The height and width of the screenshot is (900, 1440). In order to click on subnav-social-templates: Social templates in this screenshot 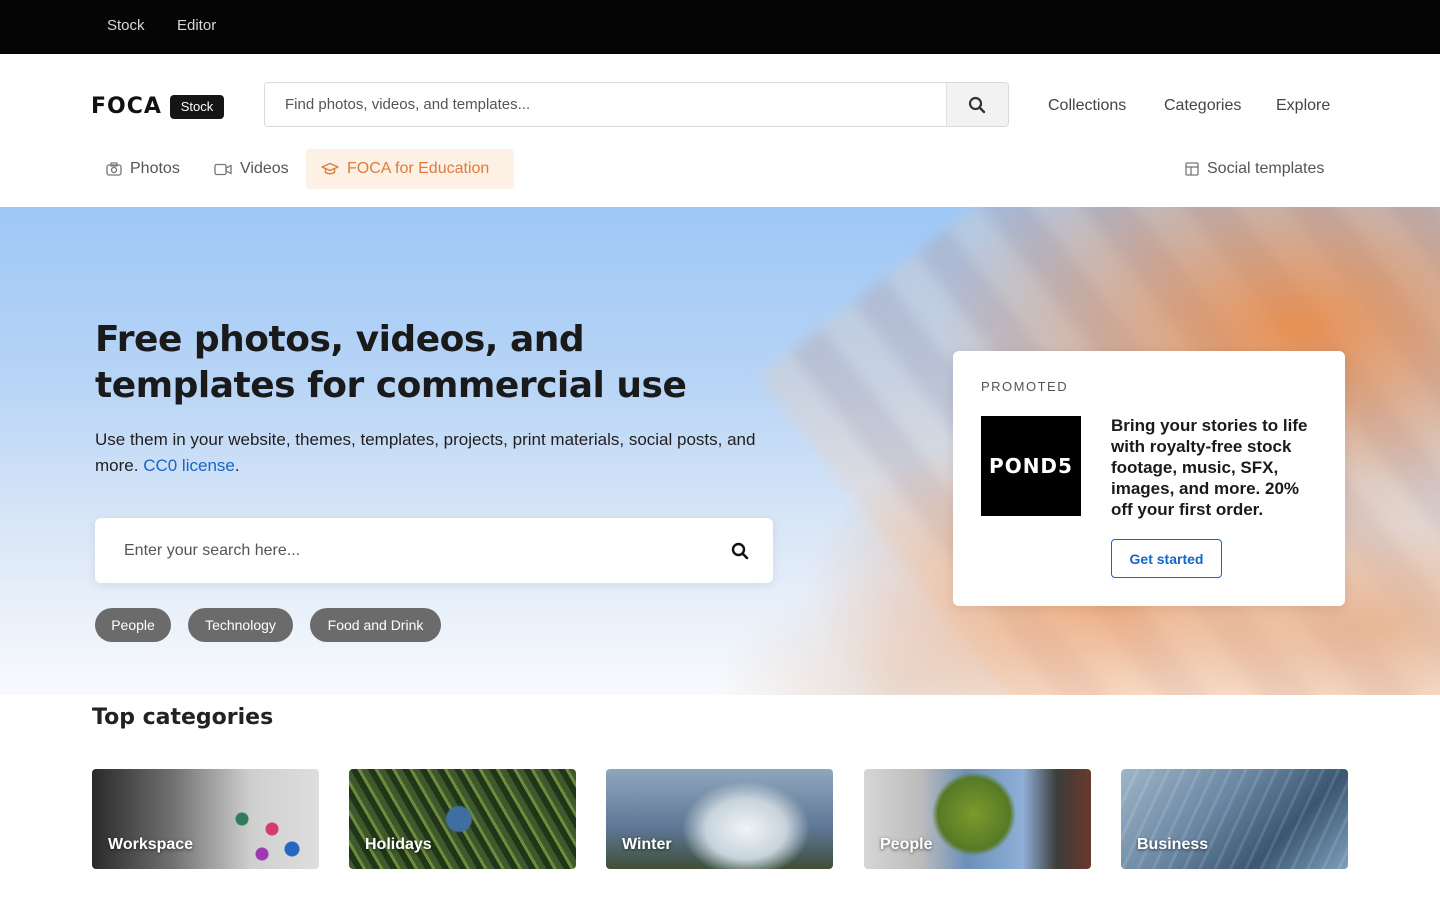, I will do `click(1254, 169)`.